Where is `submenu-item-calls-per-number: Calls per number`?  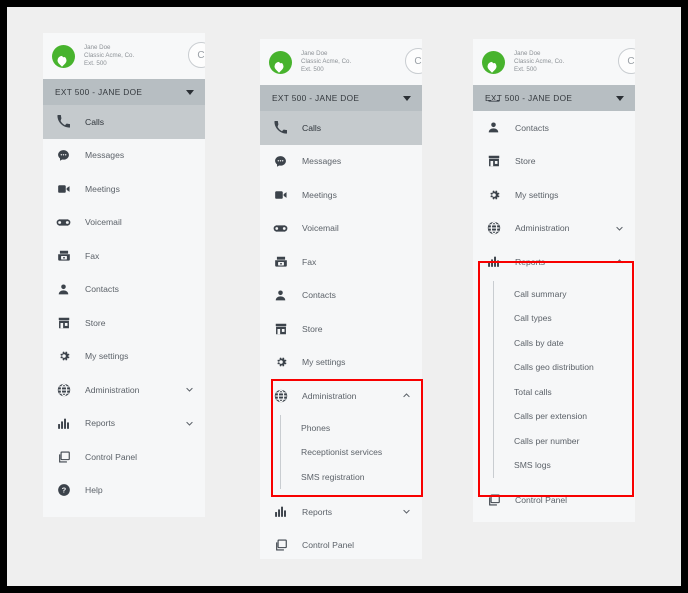 submenu-item-calls-per-number: Calls per number is located at coordinates (554, 441).